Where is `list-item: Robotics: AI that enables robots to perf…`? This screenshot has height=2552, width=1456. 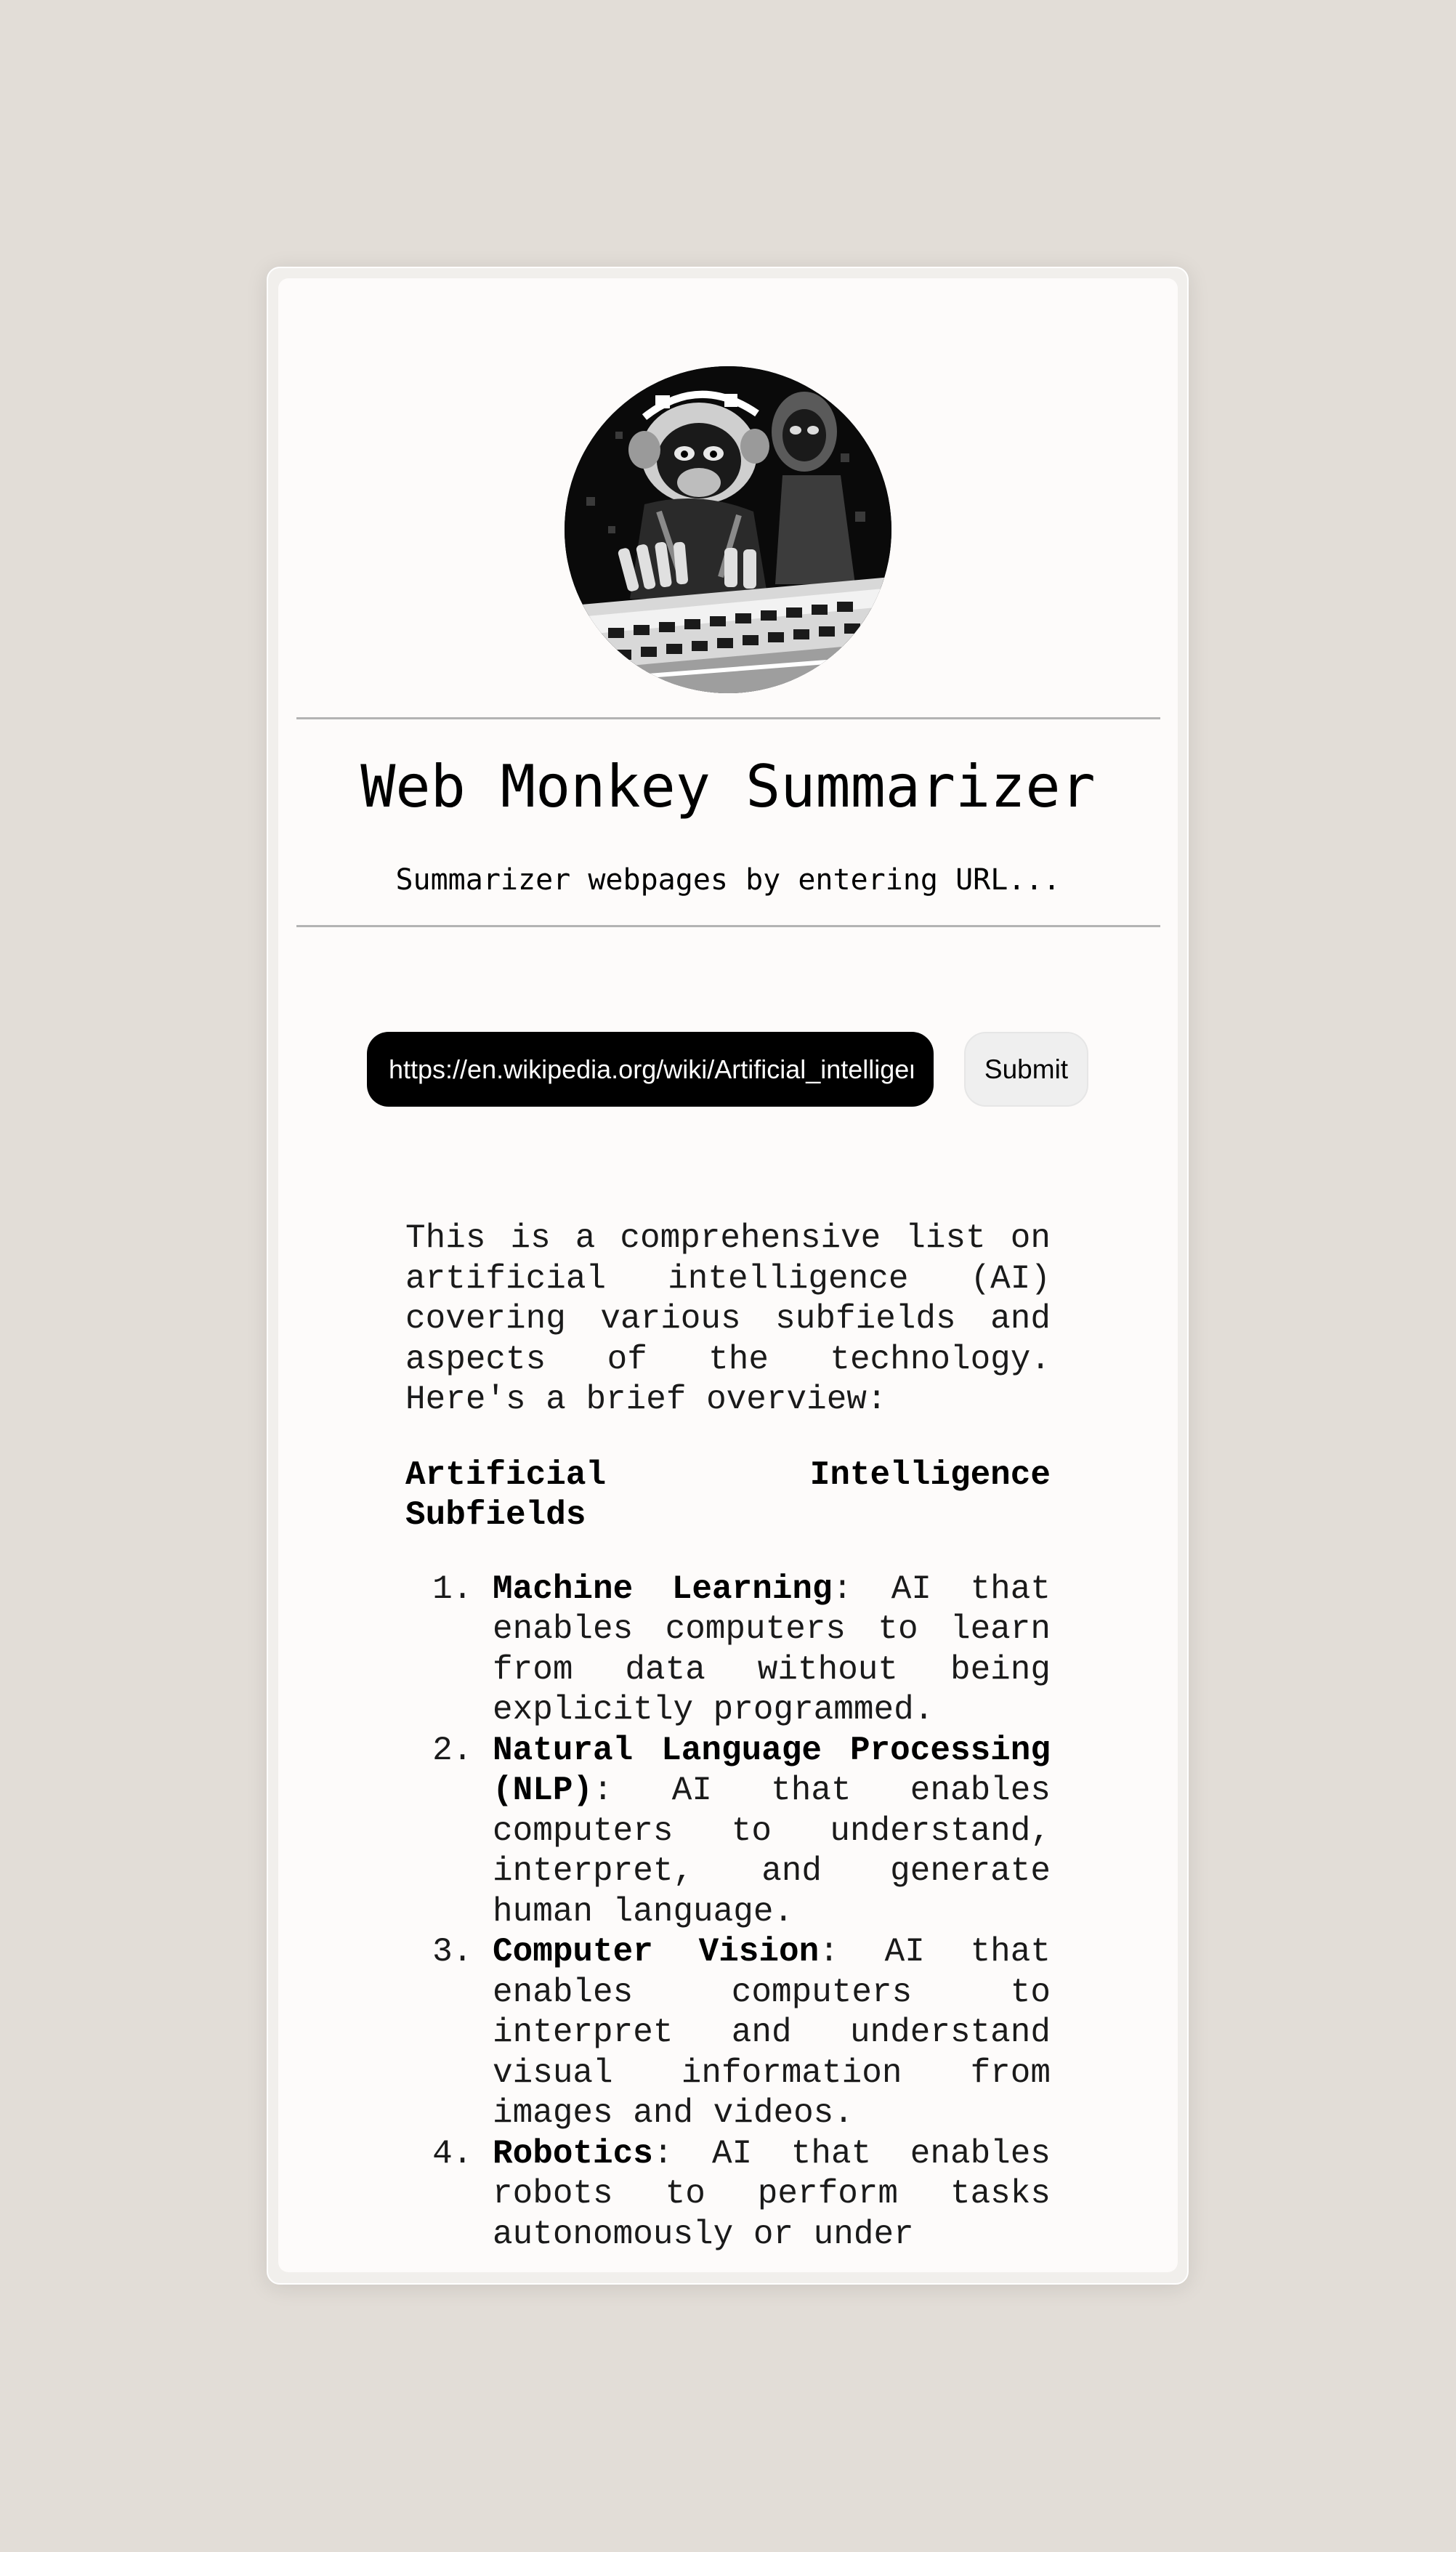
list-item: Robotics: AI that enables robots to perf… is located at coordinates (772, 2195).